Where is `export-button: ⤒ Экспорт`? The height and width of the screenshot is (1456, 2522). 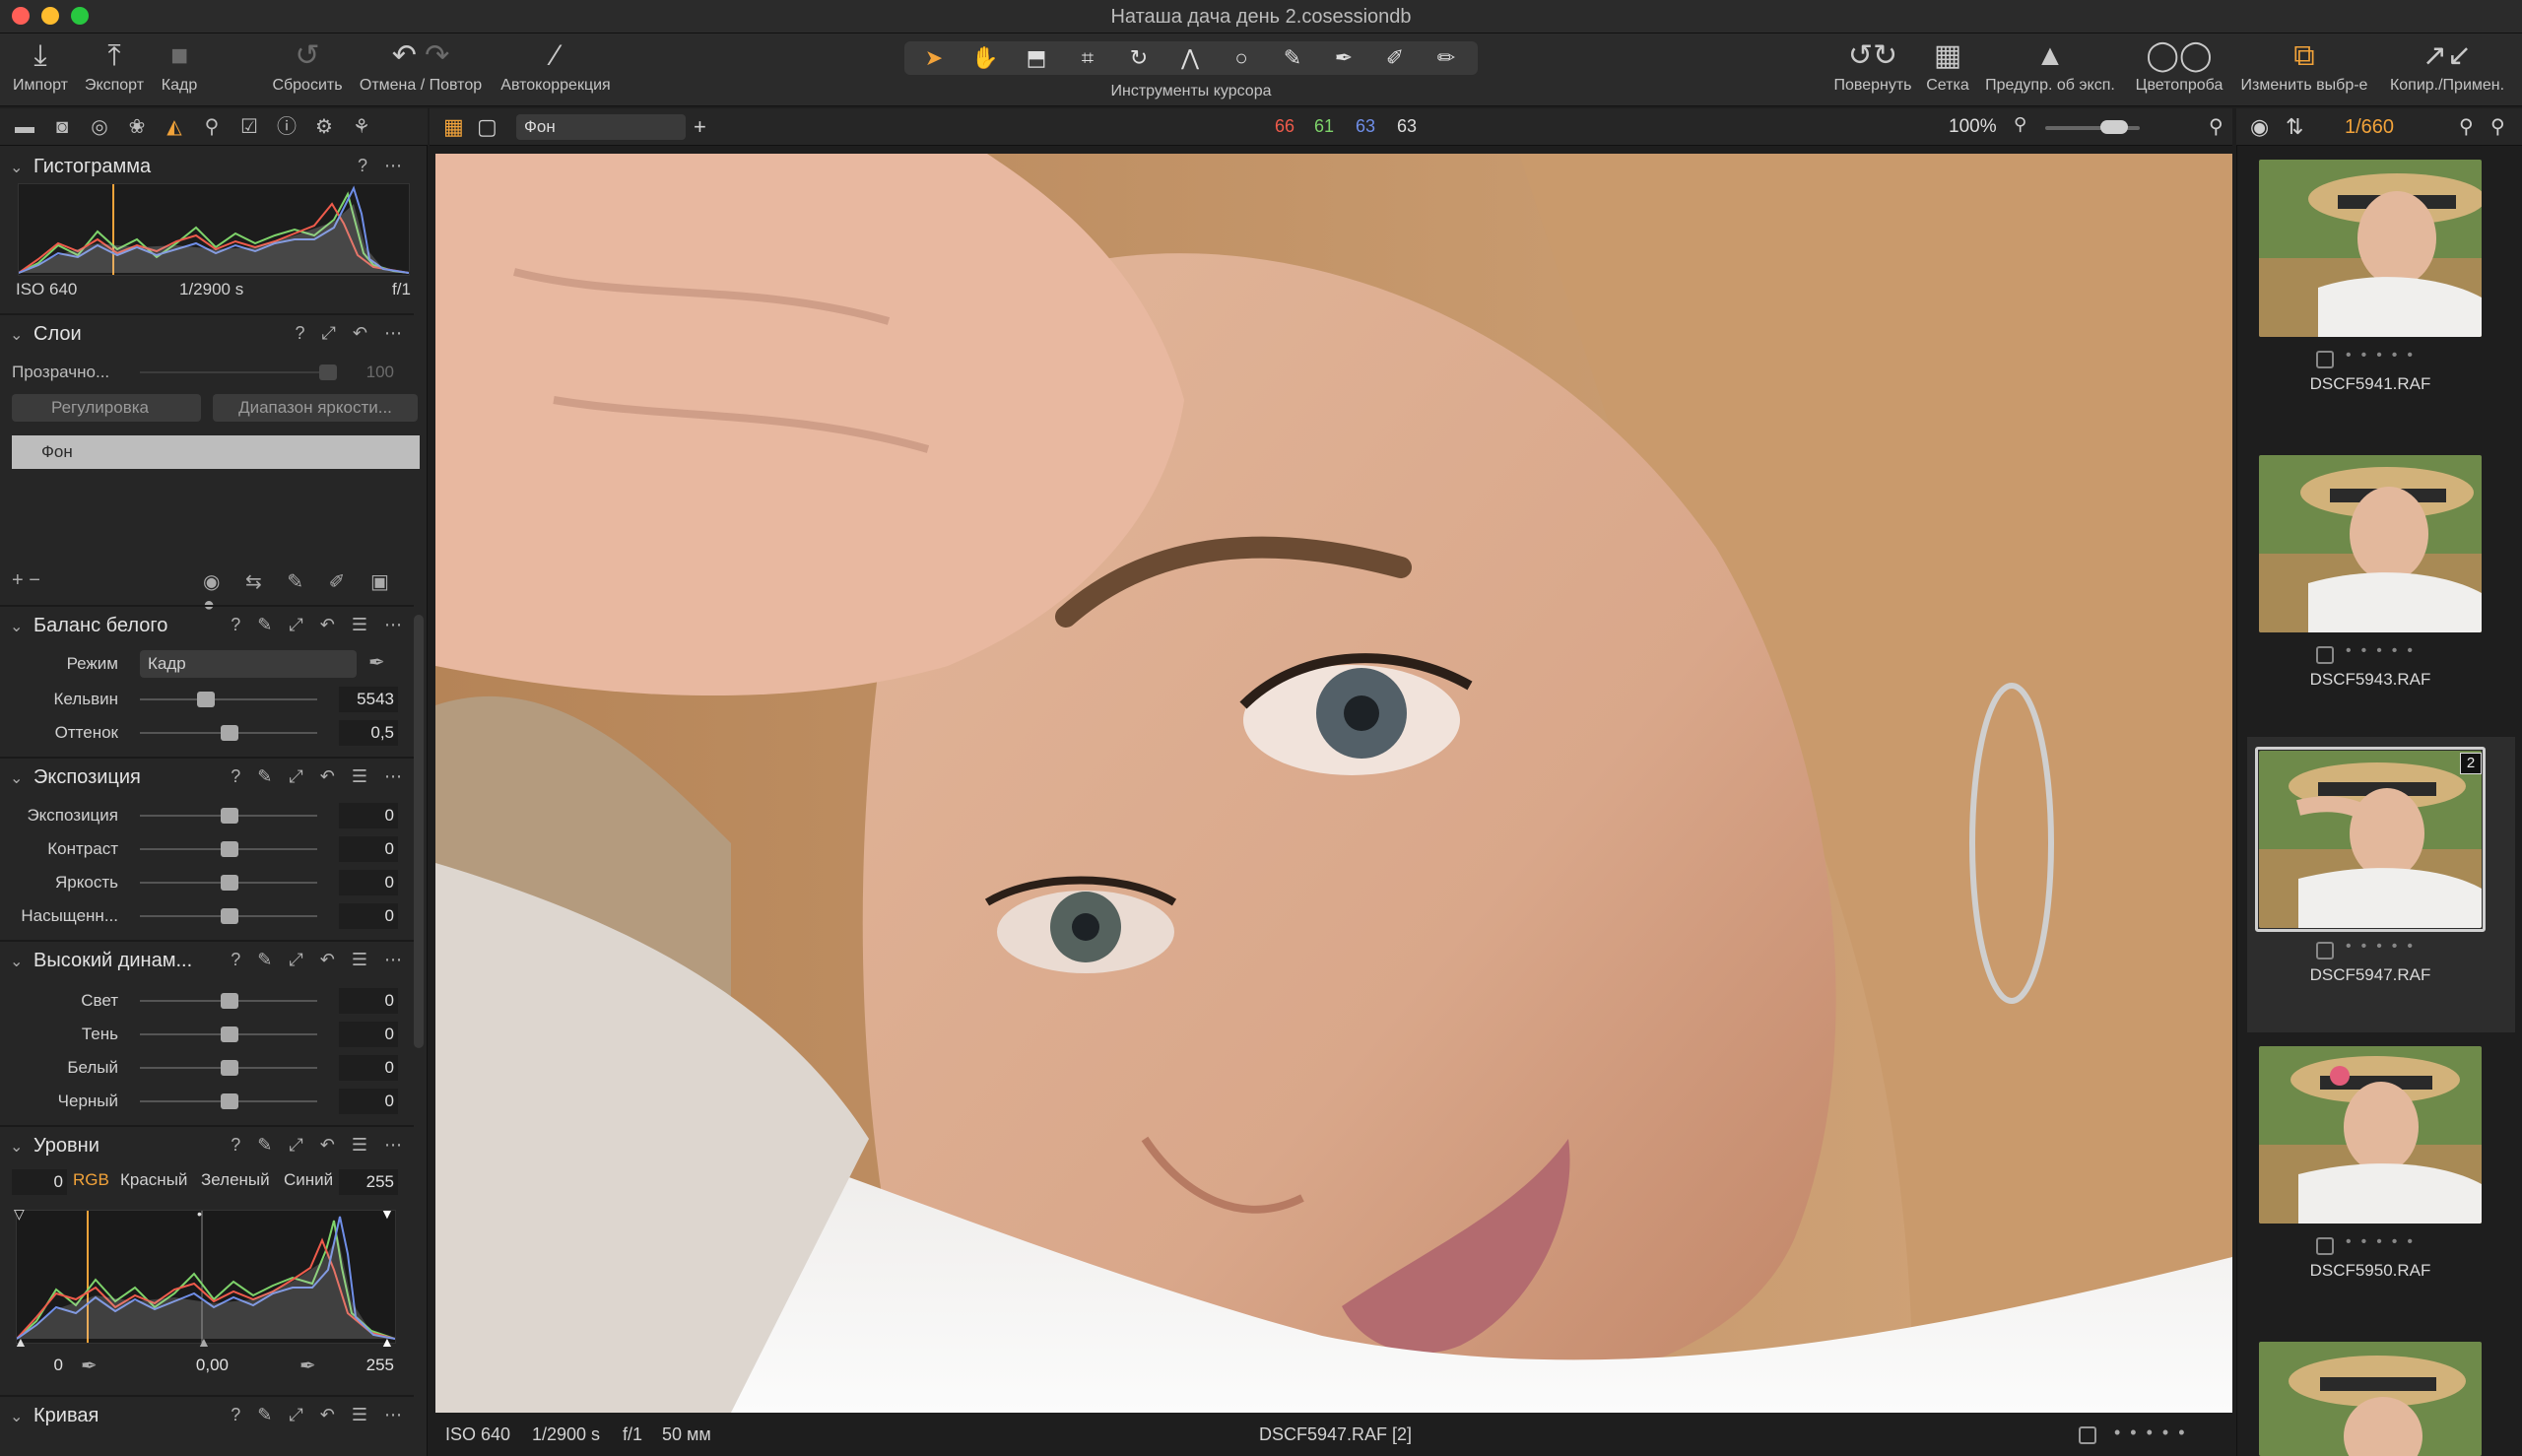
export-button: ⤒ Экспорт is located at coordinates (114, 69).